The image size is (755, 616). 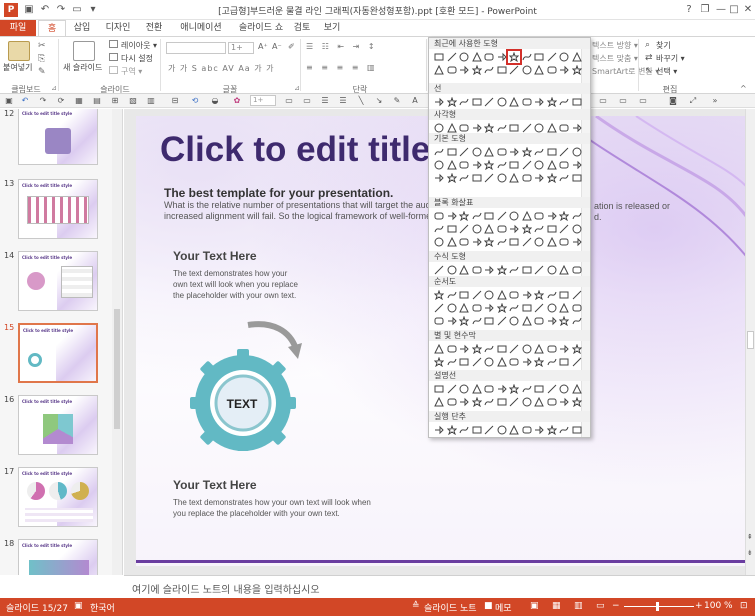 I want to click on tab-slideshow: 슬라이드 쇼, so click(x=261, y=28).